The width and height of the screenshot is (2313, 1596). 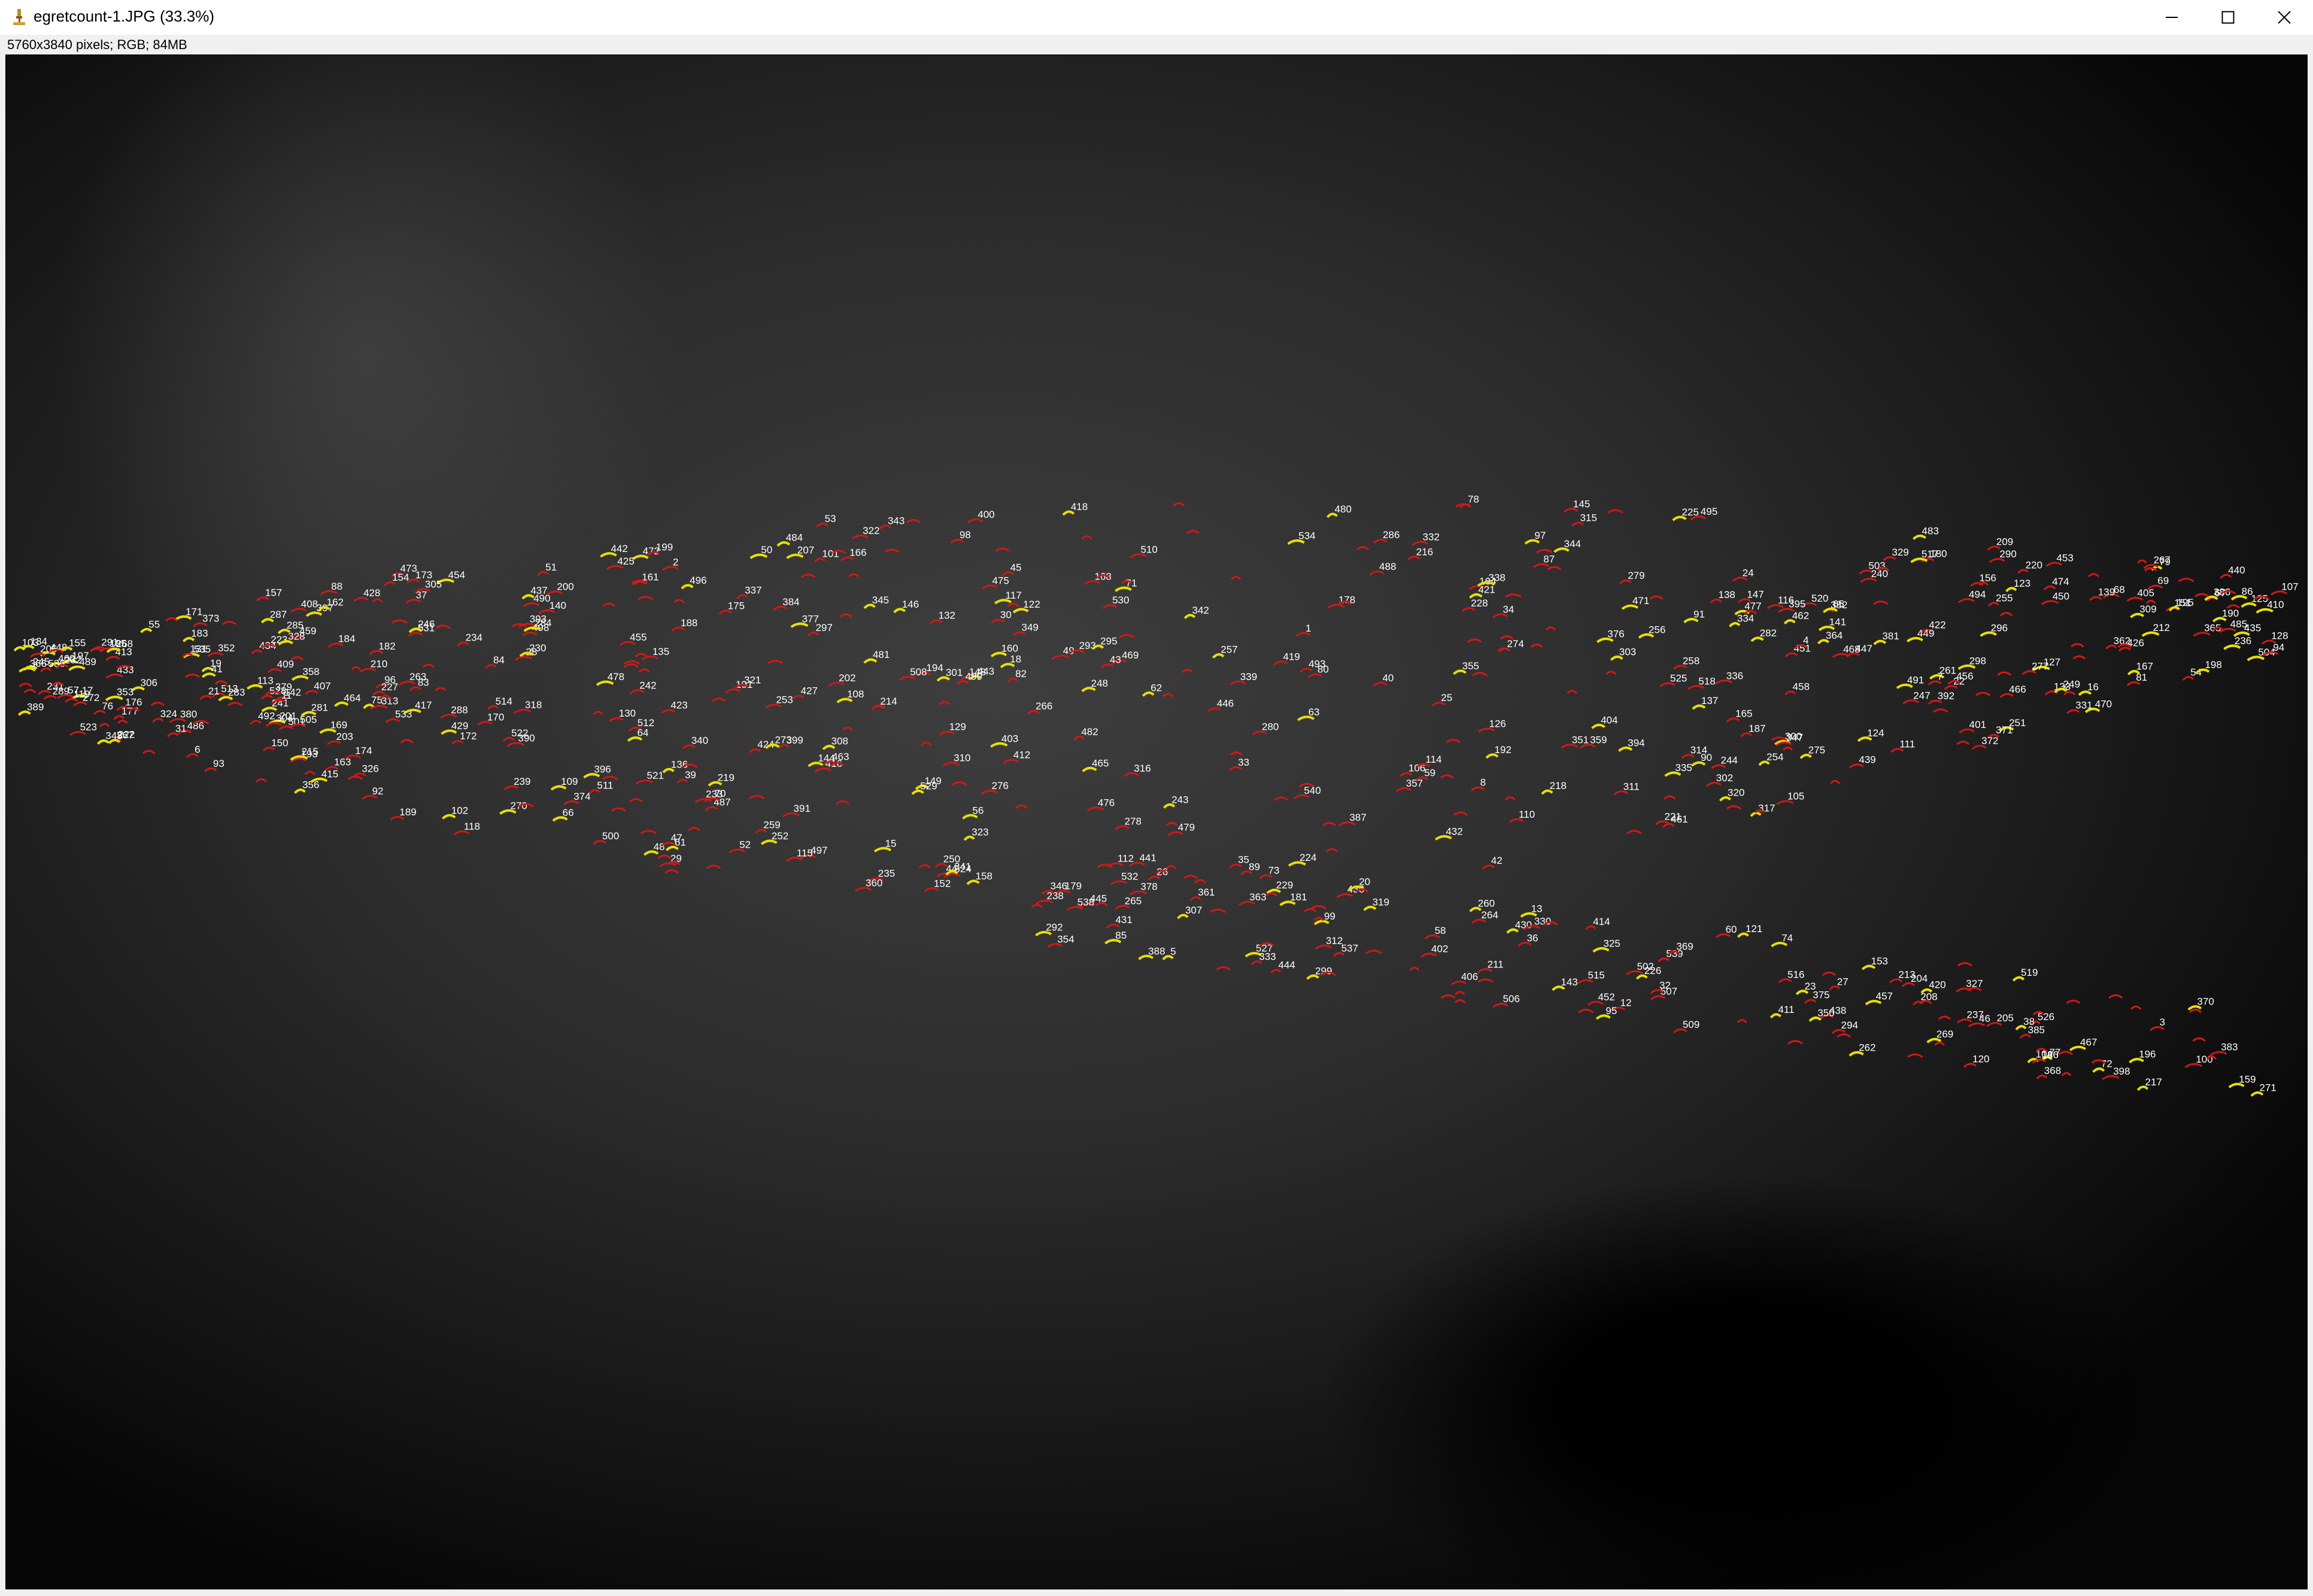 I want to click on count-label: 267, so click(x=2162, y=560).